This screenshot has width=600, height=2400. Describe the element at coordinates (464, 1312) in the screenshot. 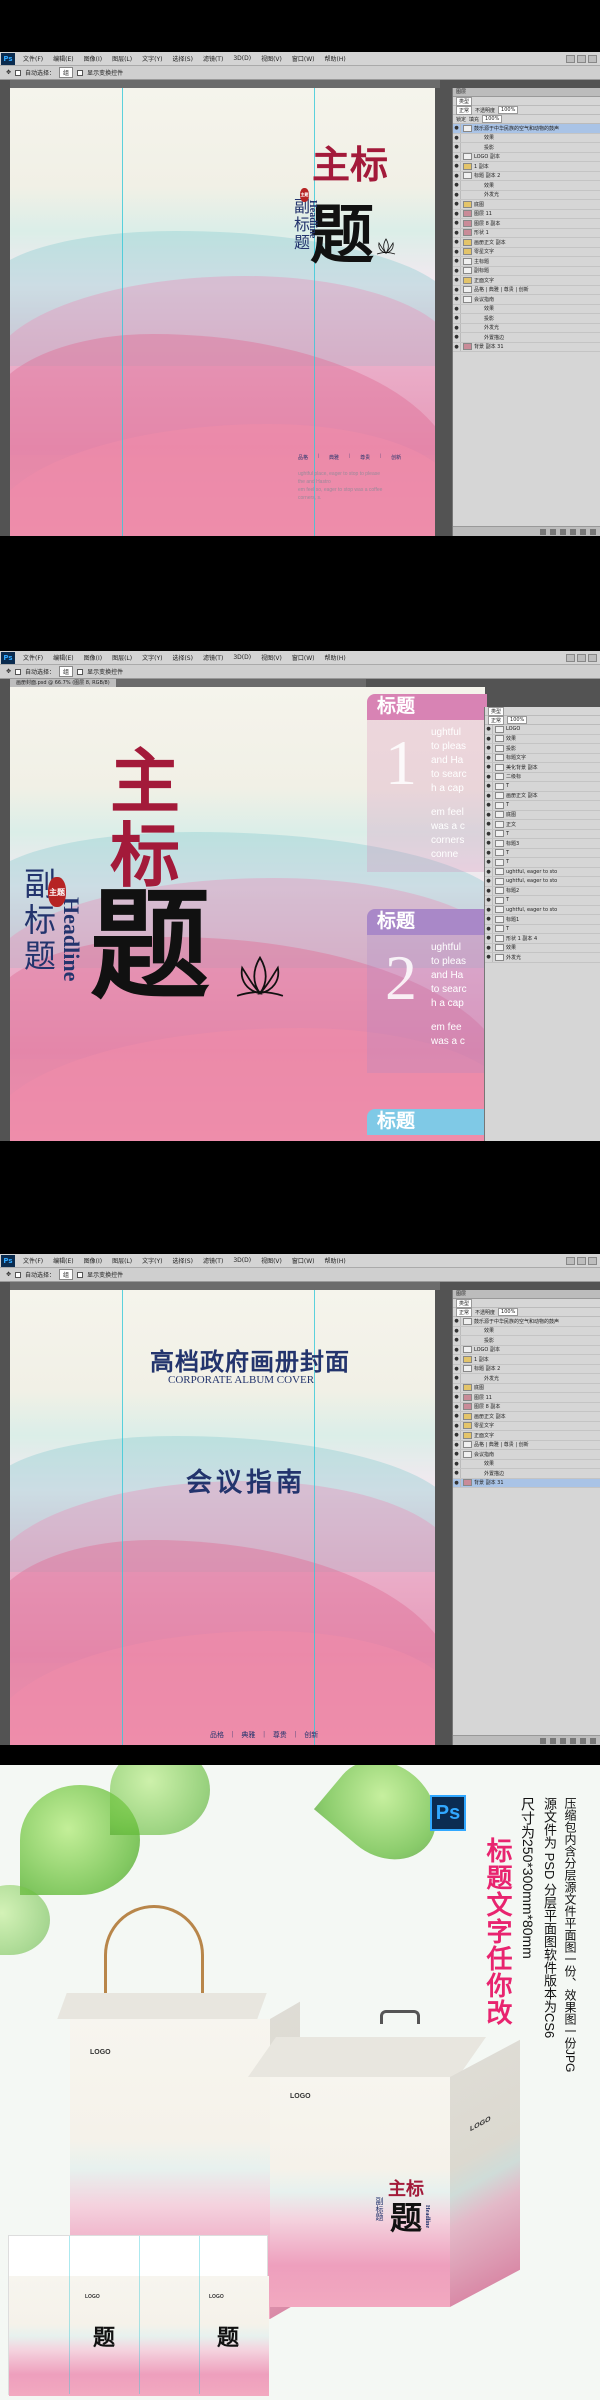

I see `blend-mode-select: 正常` at that location.